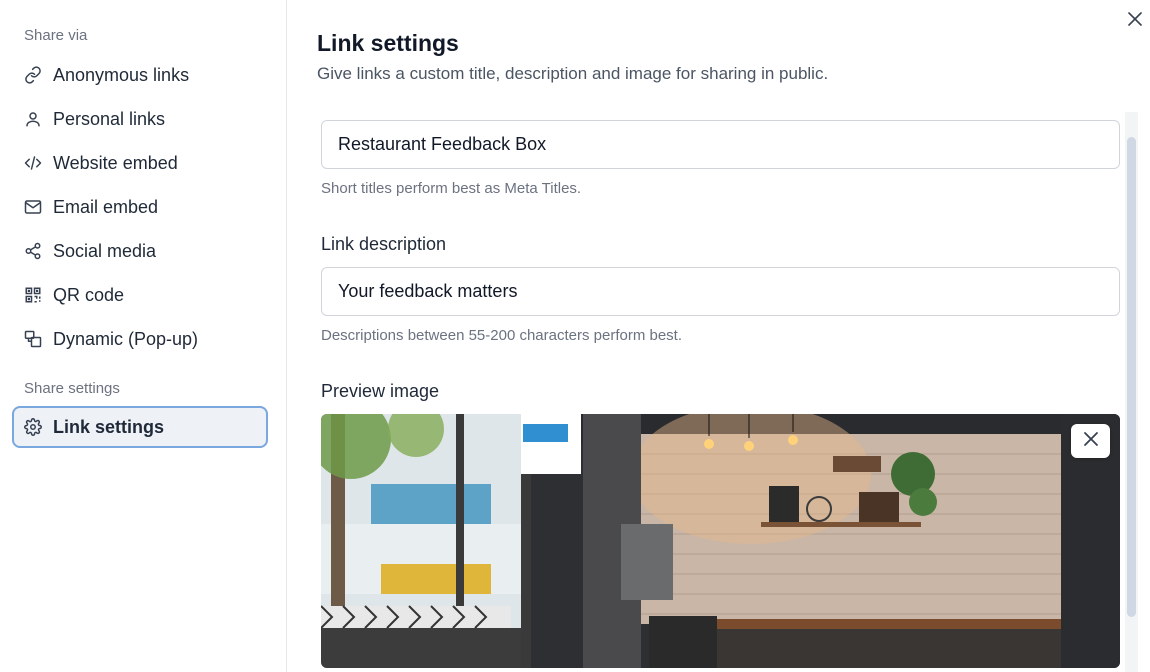  I want to click on sidebar-item-website-embed: Website embed, so click(140, 163).